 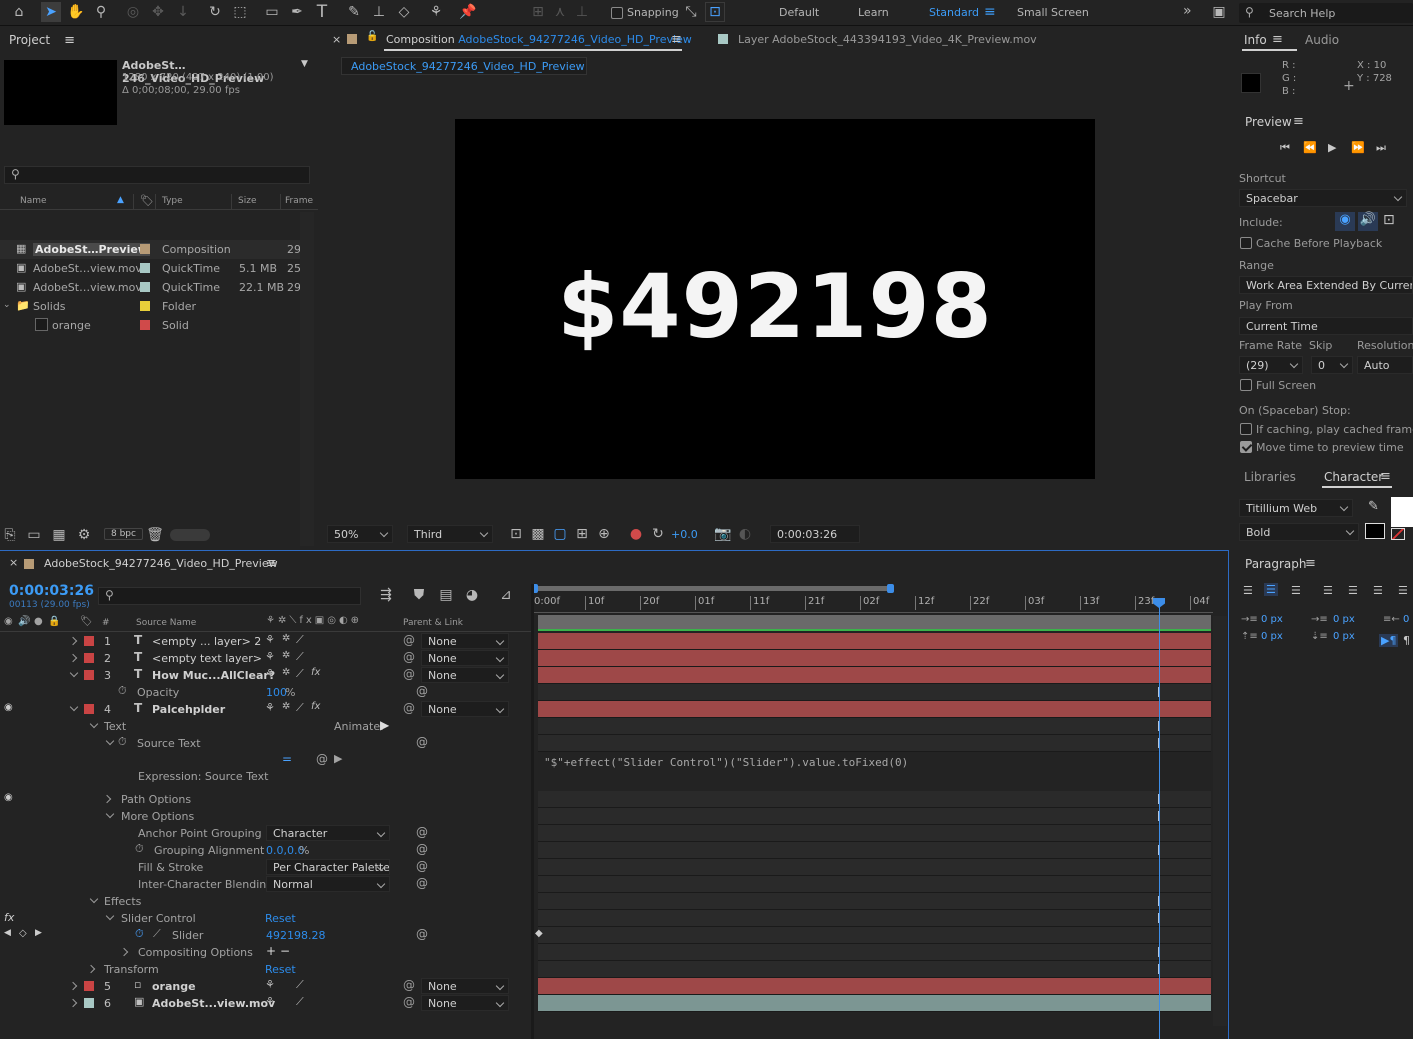 What do you see at coordinates (297, 12) in the screenshot?
I see `pen-tool-icon: ✒` at bounding box center [297, 12].